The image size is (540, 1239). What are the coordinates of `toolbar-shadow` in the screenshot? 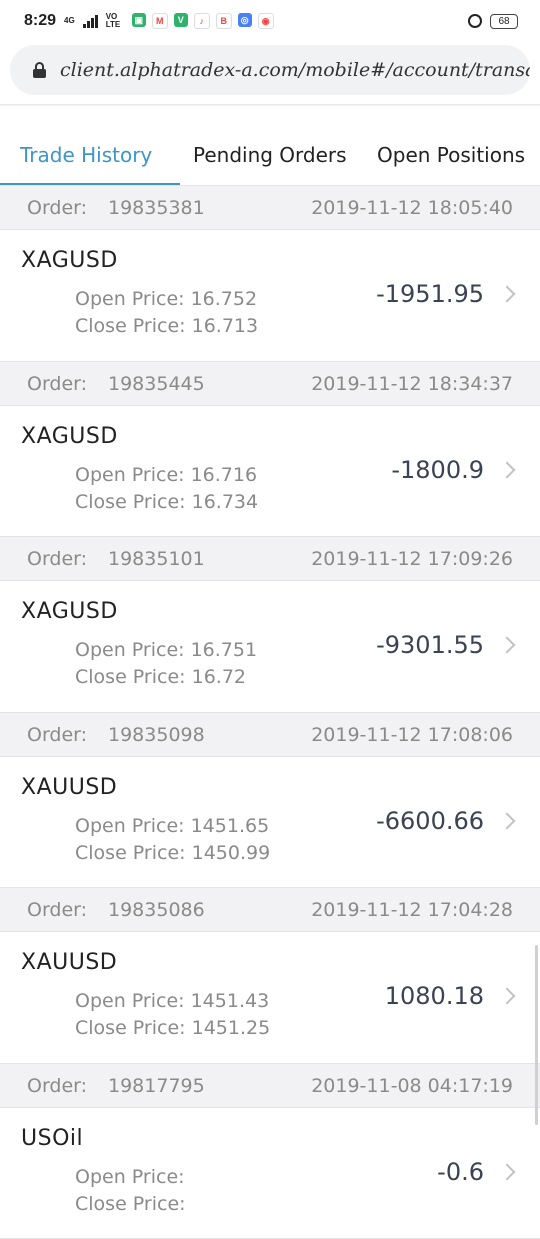 It's located at (270, 105).